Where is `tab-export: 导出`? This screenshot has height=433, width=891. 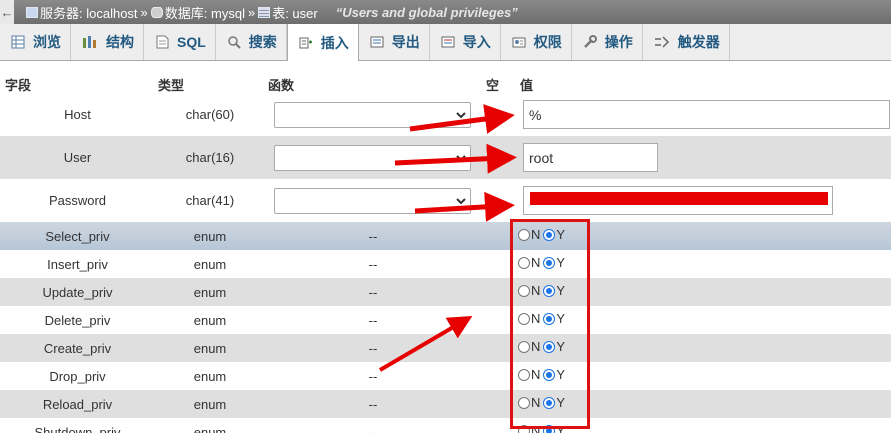 tab-export: 导出 is located at coordinates (394, 42).